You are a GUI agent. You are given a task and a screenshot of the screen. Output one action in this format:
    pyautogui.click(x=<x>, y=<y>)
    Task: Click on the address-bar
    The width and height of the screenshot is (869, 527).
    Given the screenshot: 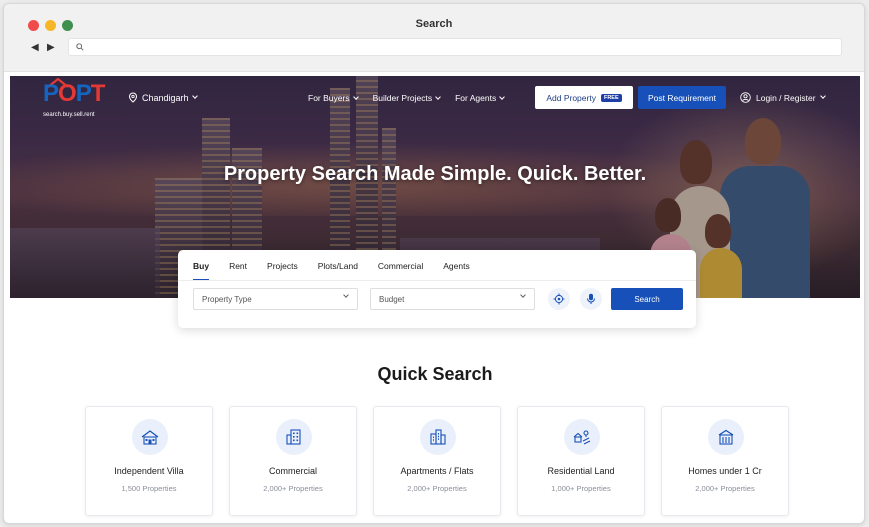 What is the action you would take?
    pyautogui.click(x=455, y=47)
    